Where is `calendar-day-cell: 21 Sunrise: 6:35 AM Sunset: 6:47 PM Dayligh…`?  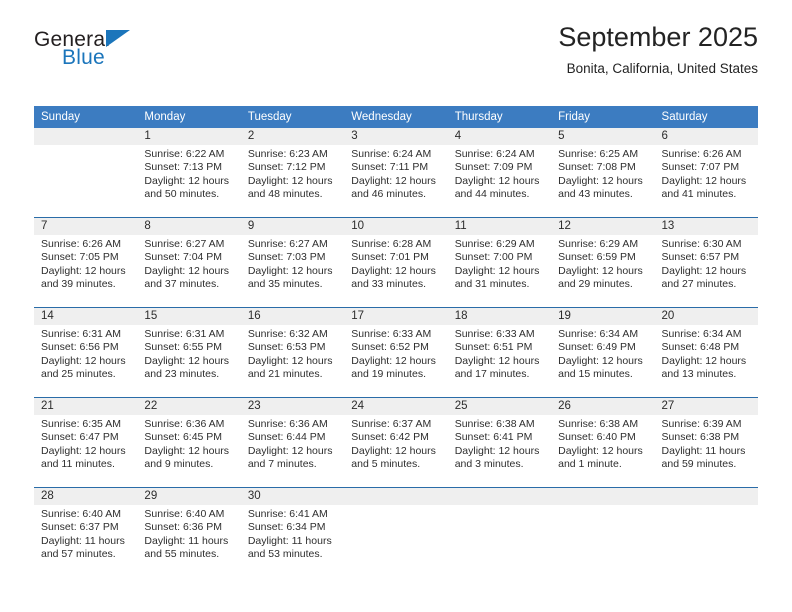 calendar-day-cell: 21 Sunrise: 6:35 AM Sunset: 6:47 PM Dayligh… is located at coordinates (86, 442).